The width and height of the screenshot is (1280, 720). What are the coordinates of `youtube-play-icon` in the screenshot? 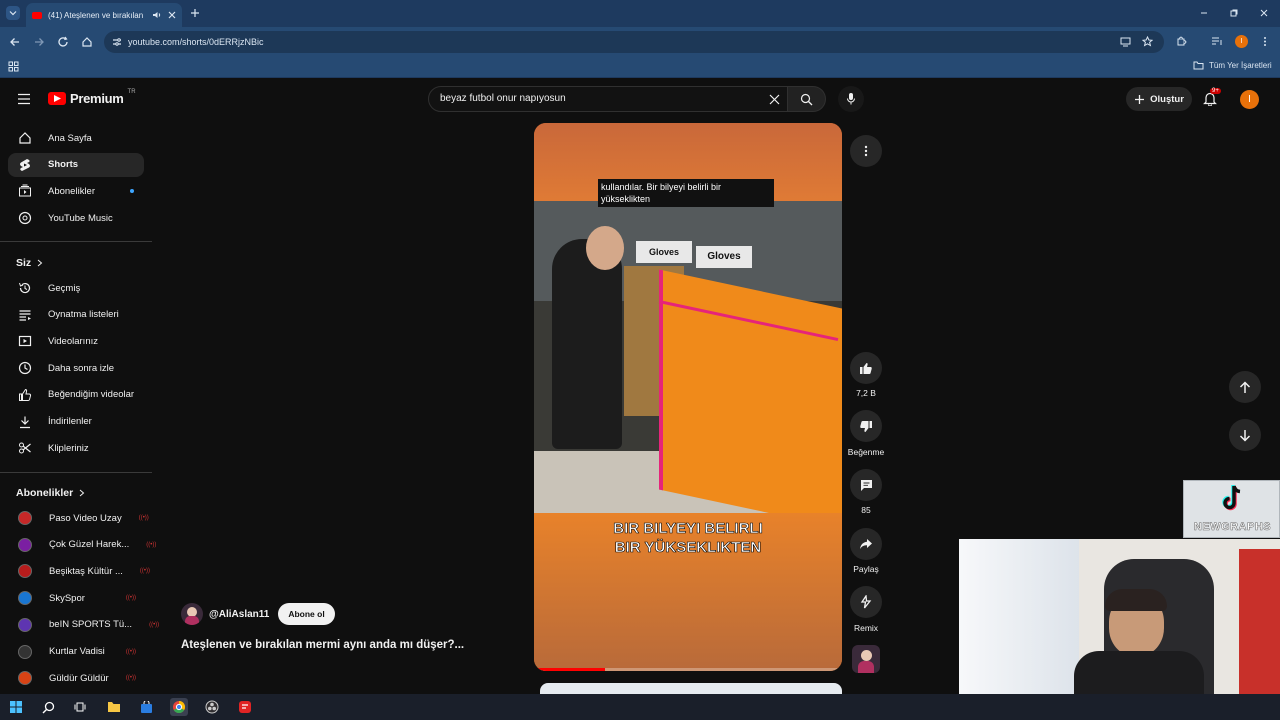 It's located at (57, 98).